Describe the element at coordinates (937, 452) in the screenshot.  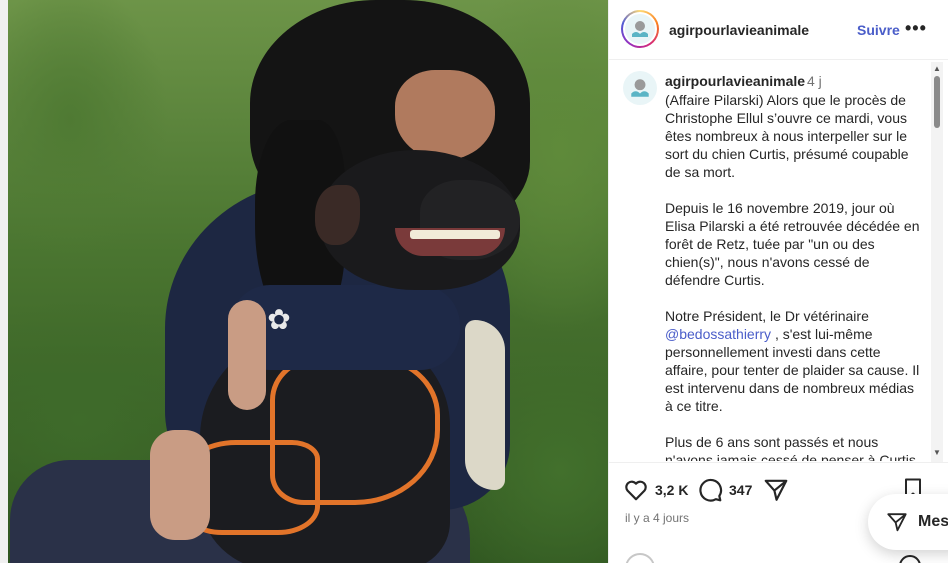
I see `scroll-down-arrow-icon: ▼` at that location.